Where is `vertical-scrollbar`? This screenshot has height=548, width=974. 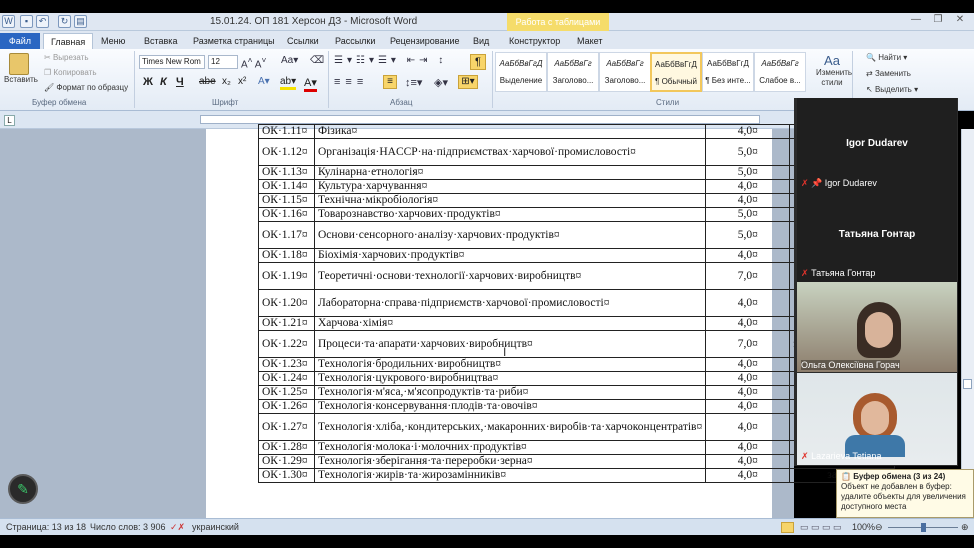
vertical-scrollbar is located at coordinates (967, 323).